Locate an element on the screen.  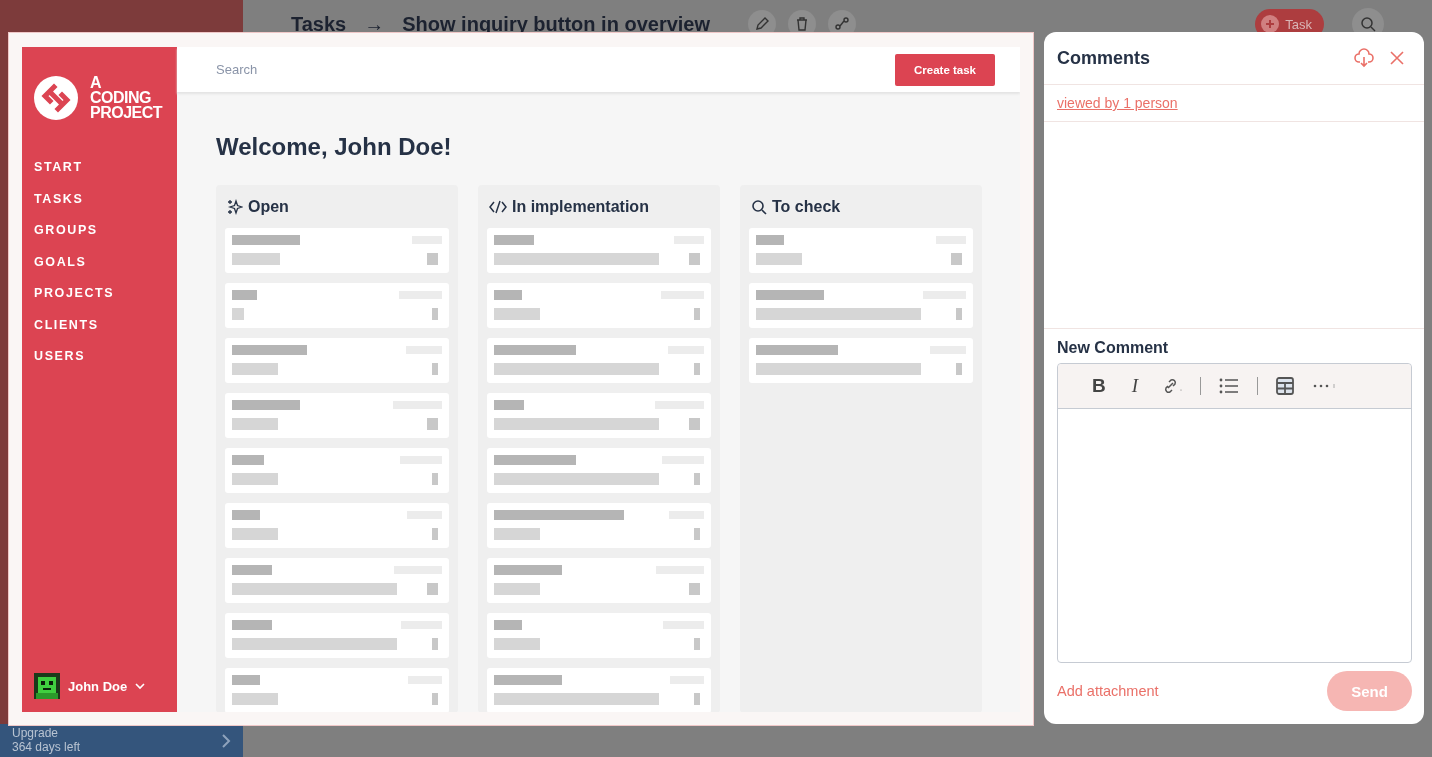
nav-item: USERS is located at coordinates (60, 356).